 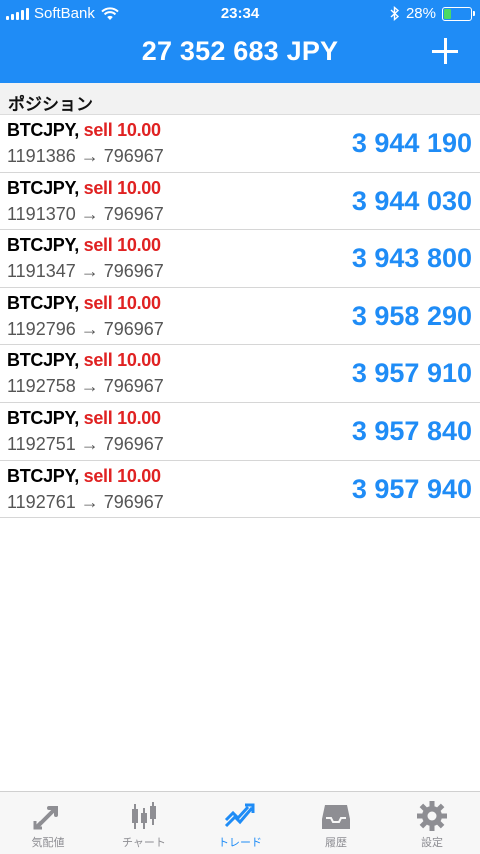 What do you see at coordinates (411, 200) in the screenshot?
I see `position-price: 3 944 030` at bounding box center [411, 200].